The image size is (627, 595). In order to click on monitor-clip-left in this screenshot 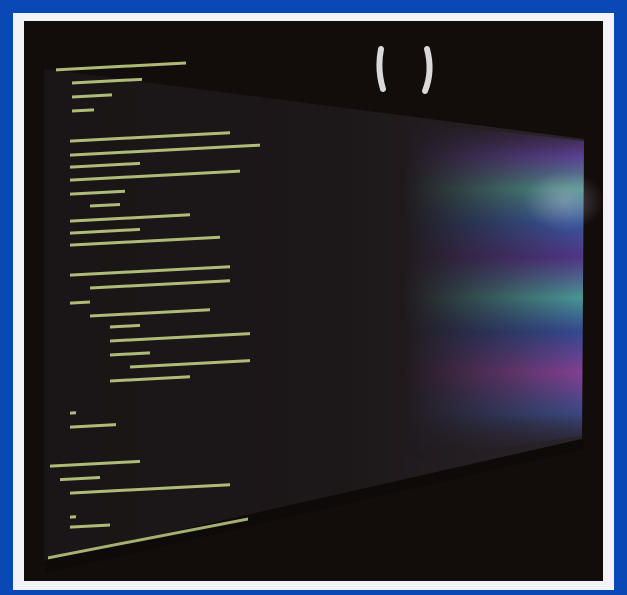, I will do `click(381, 69)`.